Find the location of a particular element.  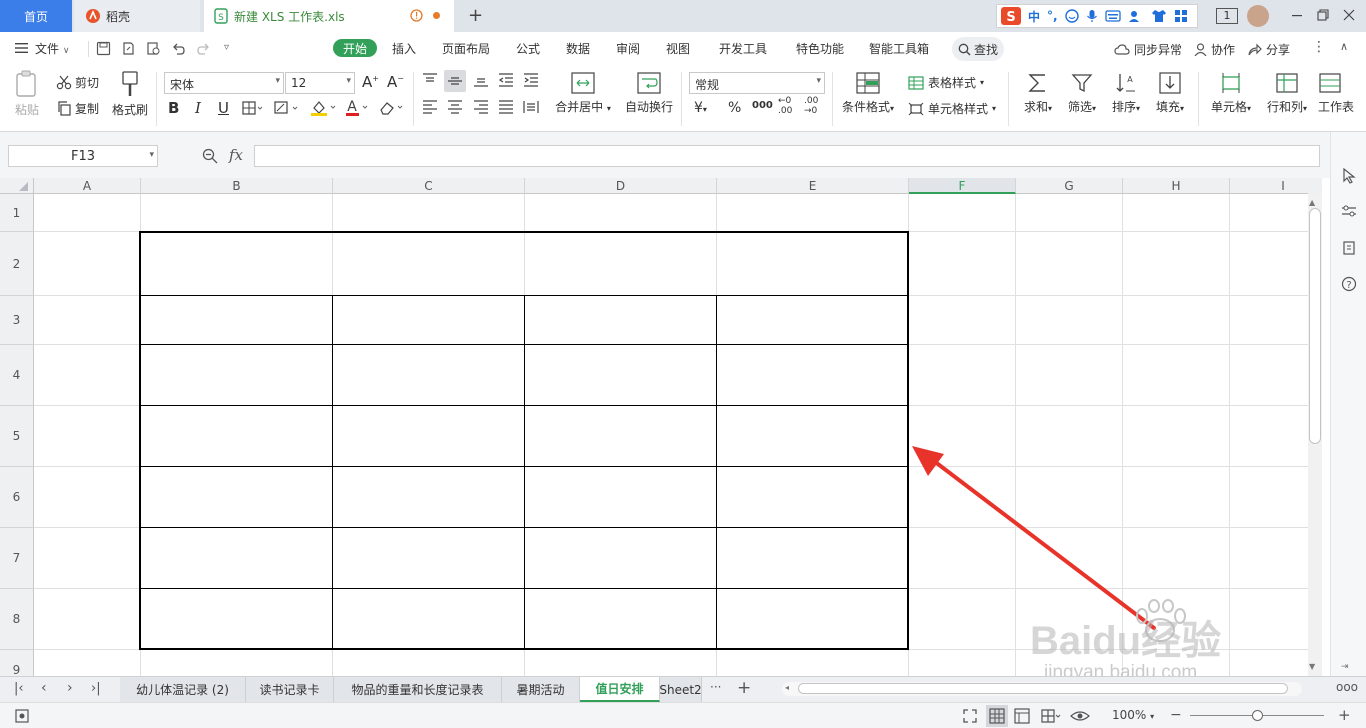

increase-indent-icon is located at coordinates (531, 80).